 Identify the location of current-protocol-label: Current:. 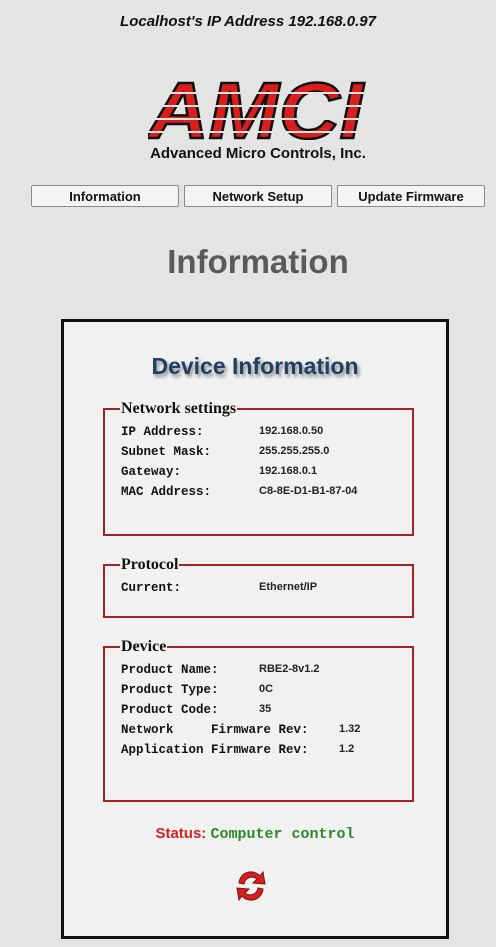
(151, 588).